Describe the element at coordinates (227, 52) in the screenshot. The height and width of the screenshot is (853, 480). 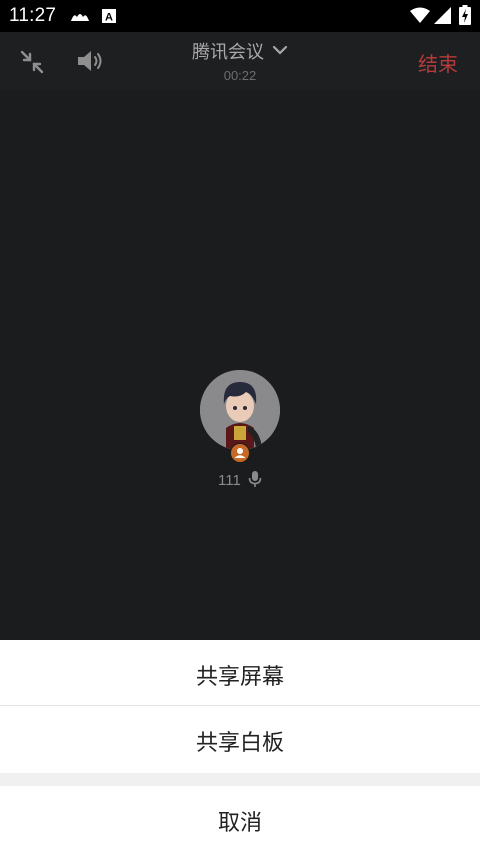
I see `meeting-title: 腾讯会议` at that location.